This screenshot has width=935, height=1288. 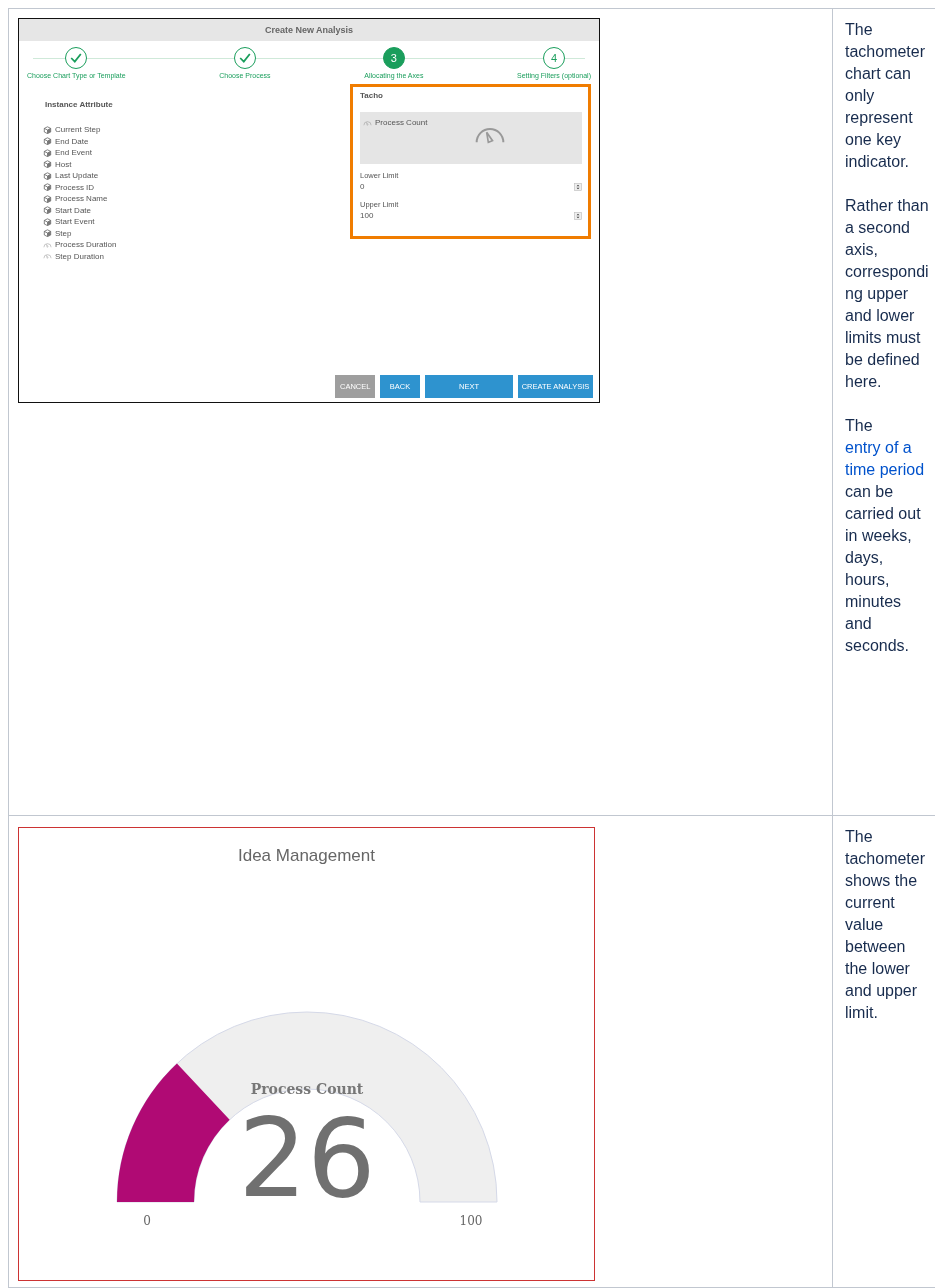 I want to click on panel-title: Tacho, so click(x=372, y=95).